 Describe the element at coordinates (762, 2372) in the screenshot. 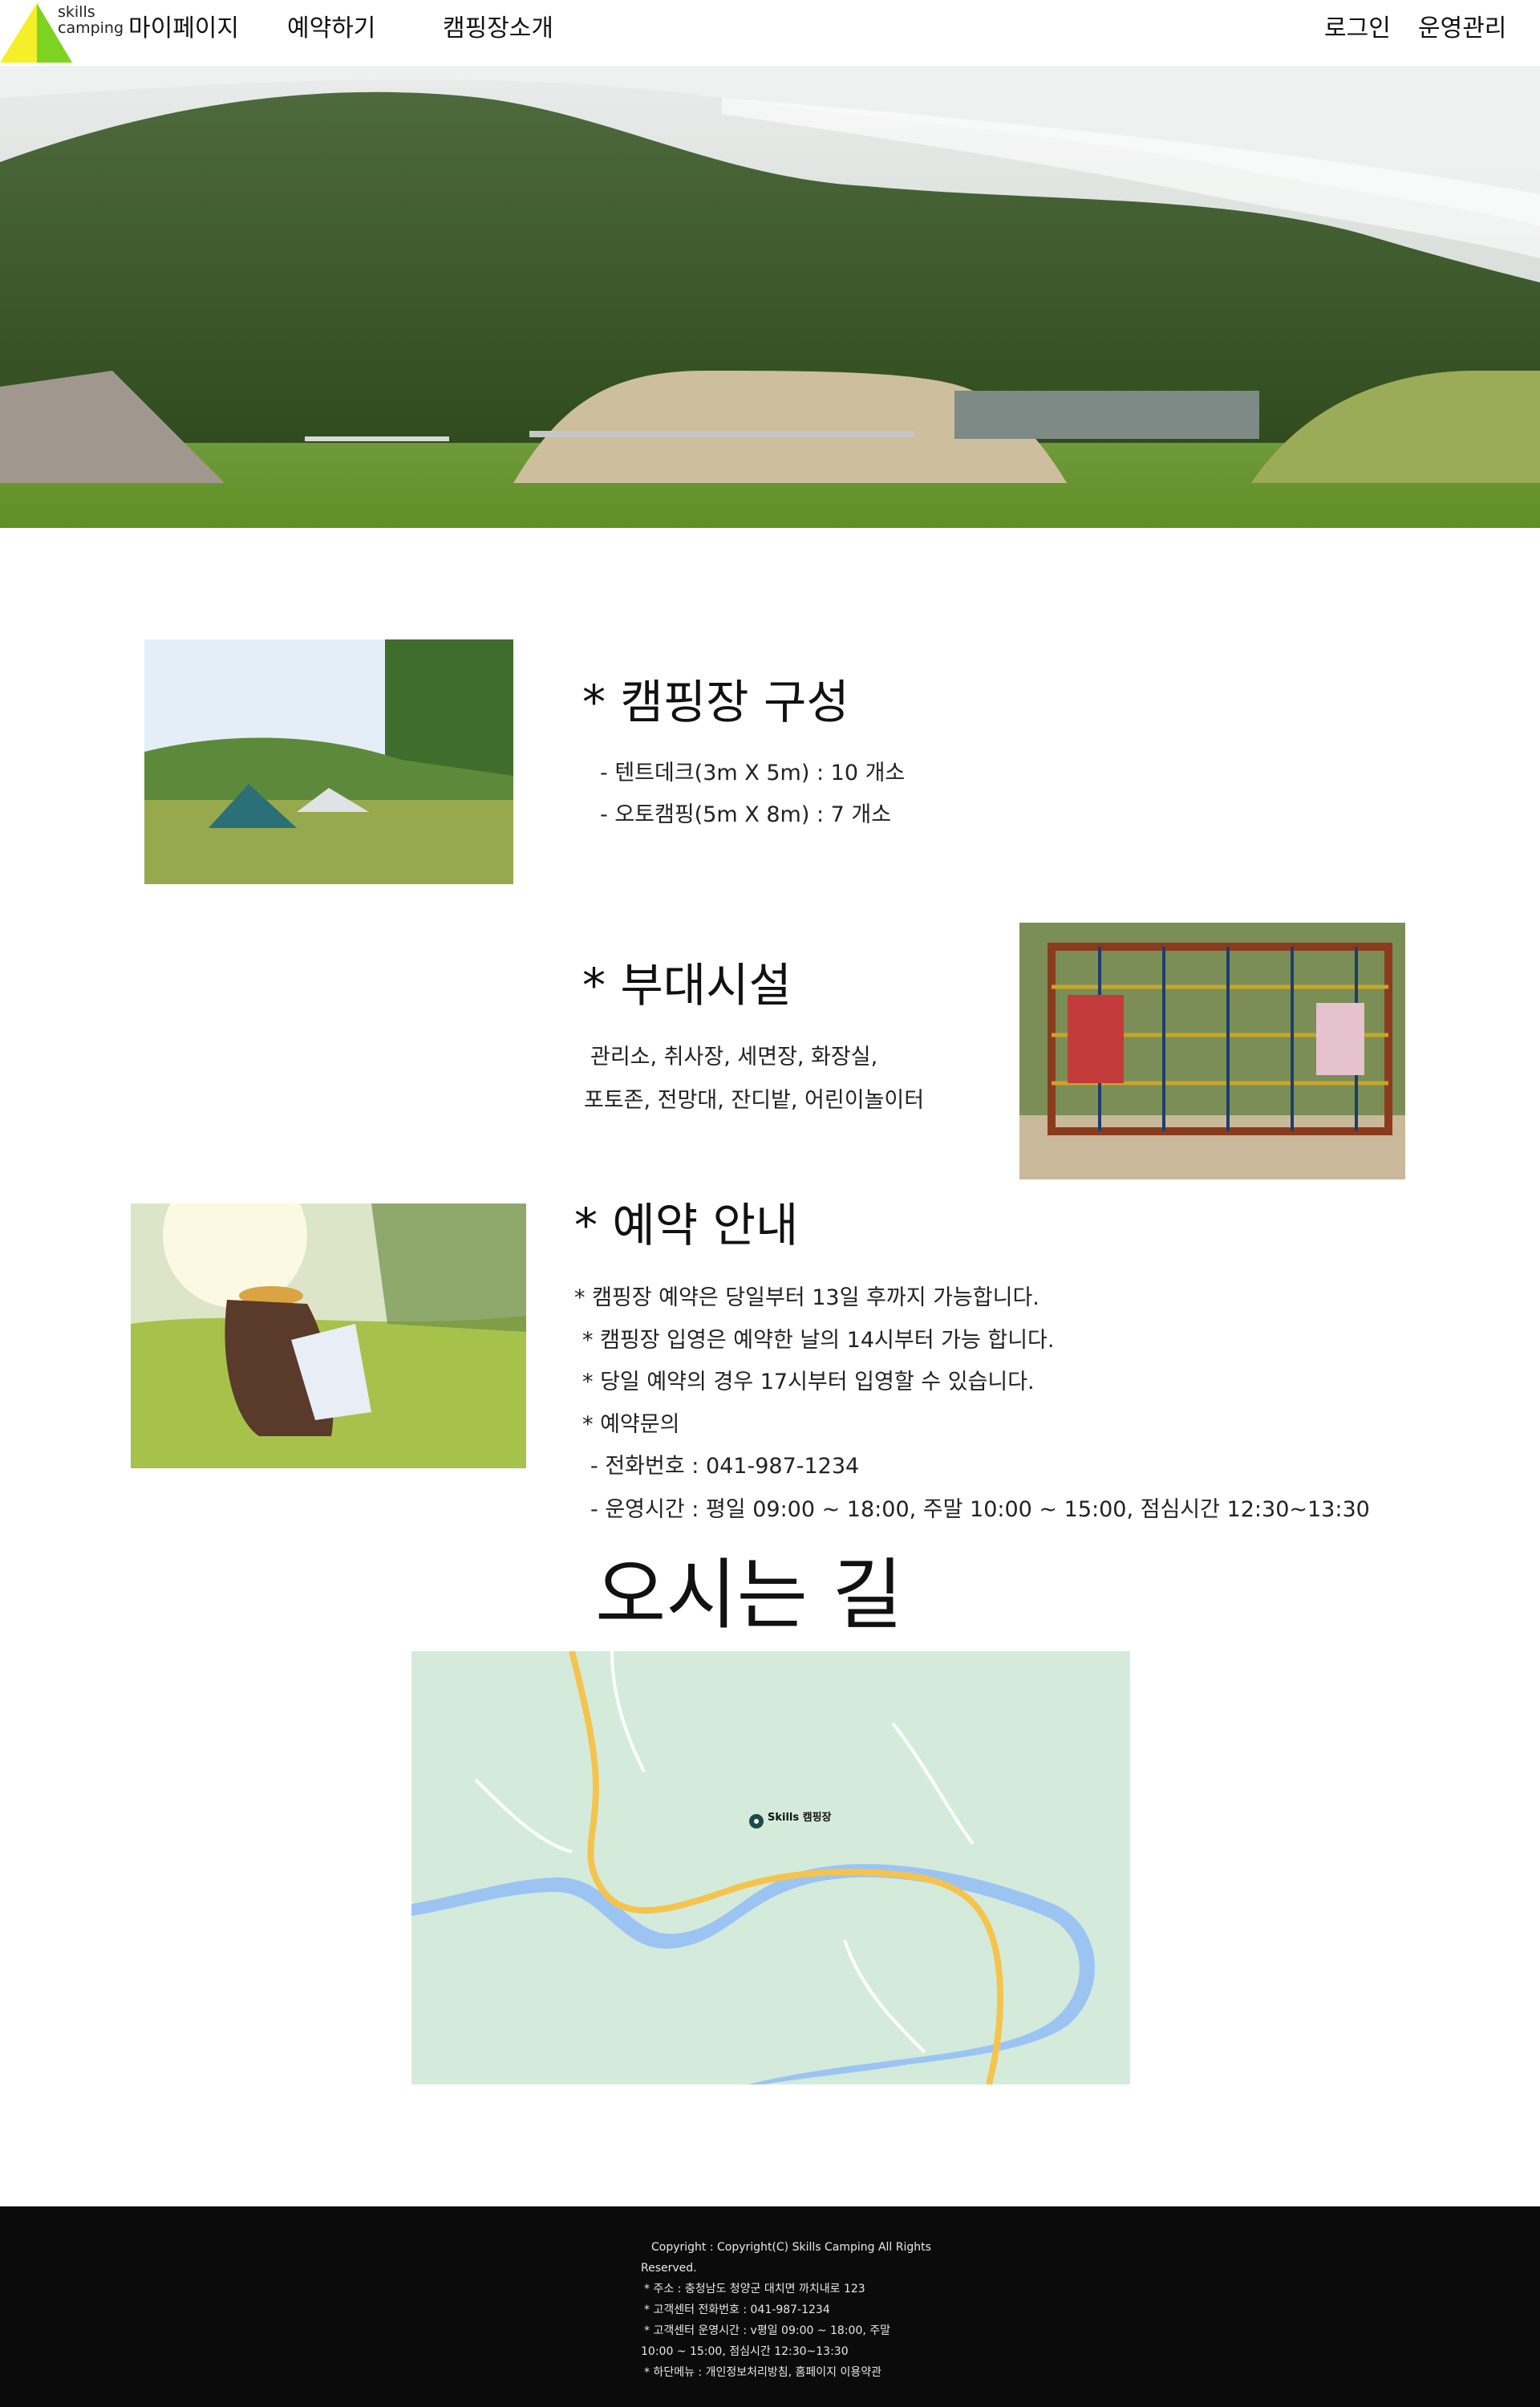

I see `footer-links: * 하단메뉴 : 개인정보처리방침, 홈페이지 이용약관` at that location.